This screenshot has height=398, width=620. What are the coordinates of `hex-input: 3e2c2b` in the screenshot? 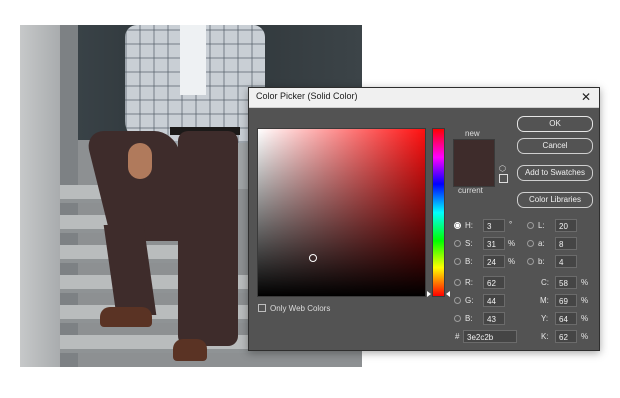 It's located at (490, 336).